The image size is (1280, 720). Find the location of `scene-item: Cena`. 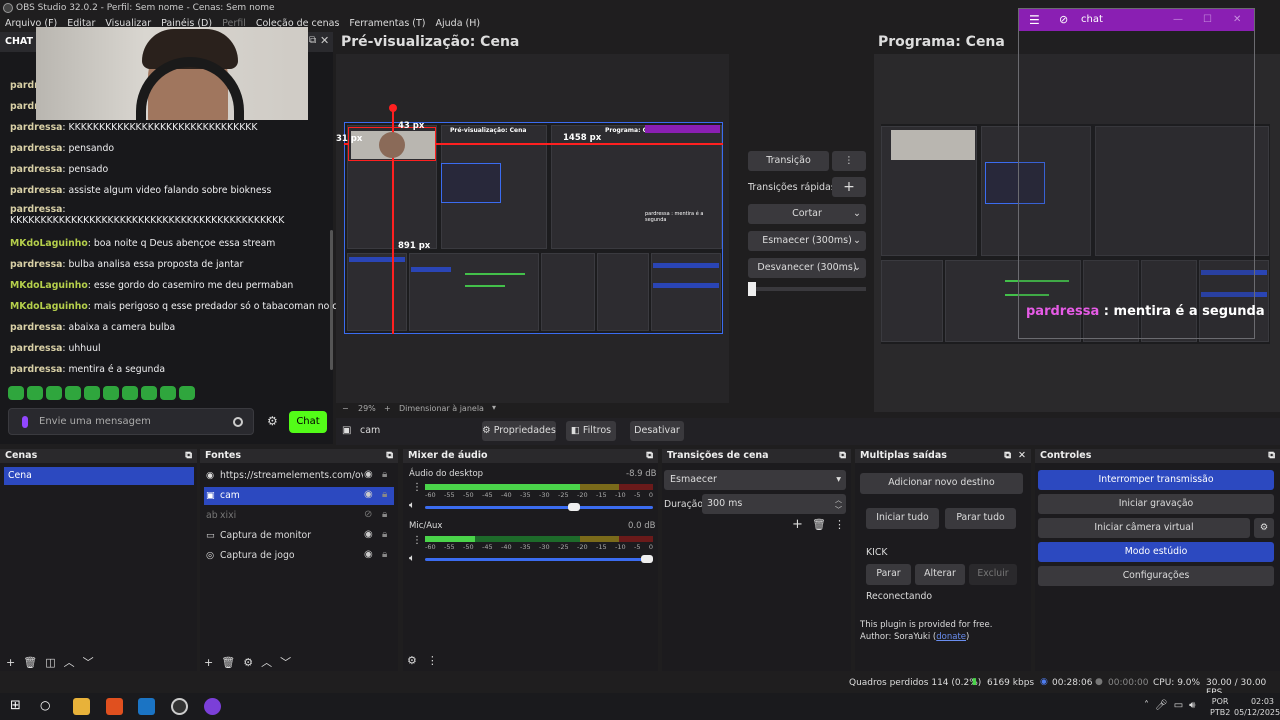

scene-item: Cena is located at coordinates (99, 476).